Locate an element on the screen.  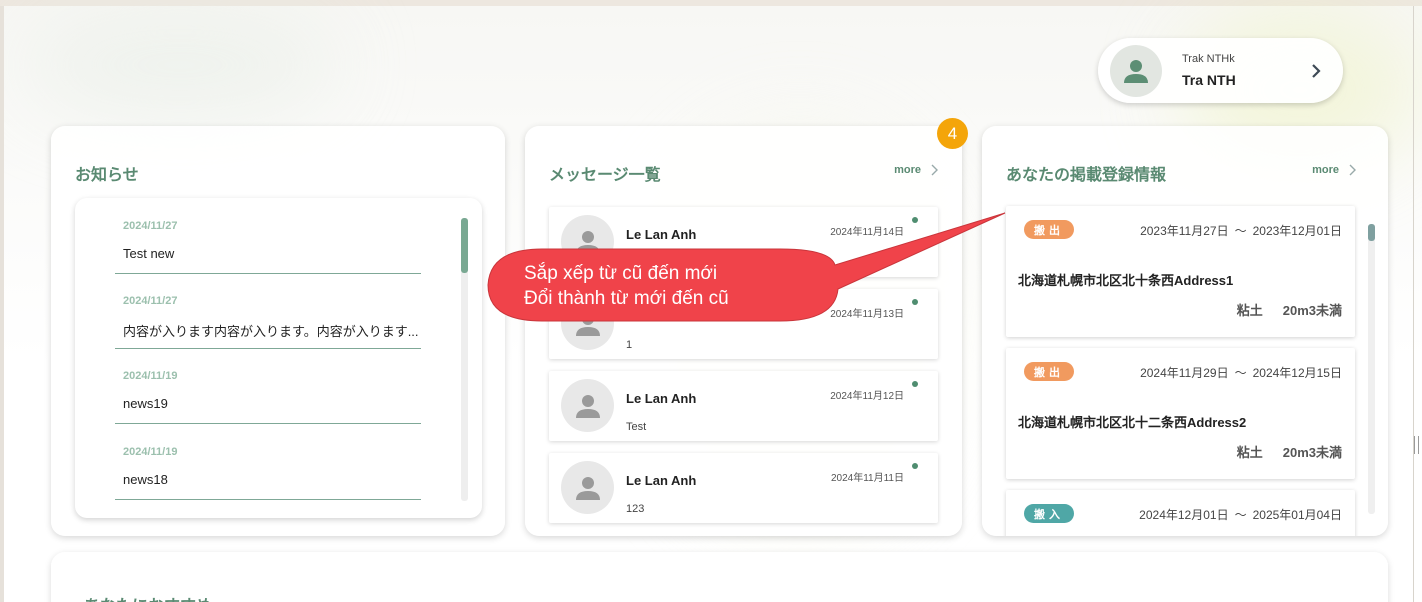
news-title: news19 is located at coordinates (145, 403).